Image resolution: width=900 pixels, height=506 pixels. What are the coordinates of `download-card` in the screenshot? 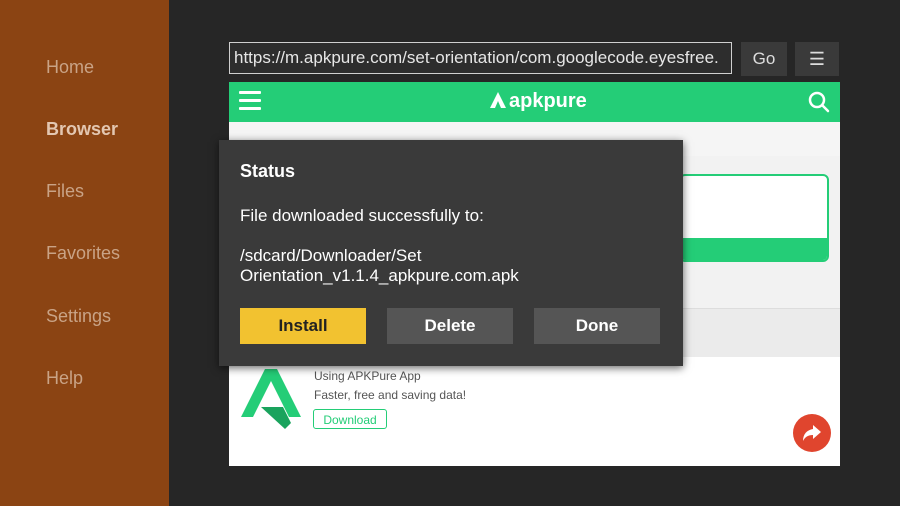 It's located at (754, 218).